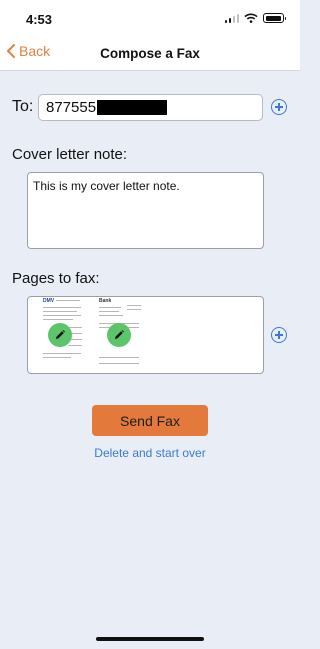 Image resolution: width=320 pixels, height=649 pixels. I want to click on send-fax-button: Send Fax, so click(150, 420).